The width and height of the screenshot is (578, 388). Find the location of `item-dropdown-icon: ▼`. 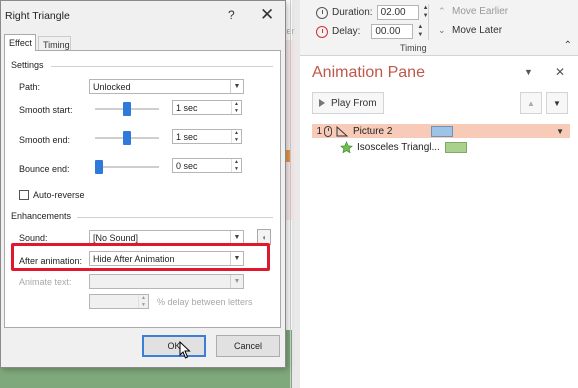

item-dropdown-icon: ▼ is located at coordinates (560, 131).